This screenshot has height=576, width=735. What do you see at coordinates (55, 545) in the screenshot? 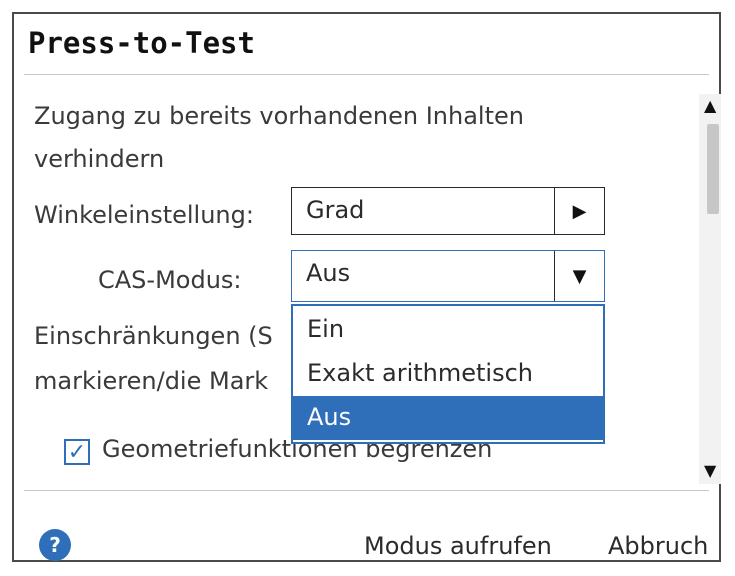
I see `question-circle-icon: ?` at bounding box center [55, 545].